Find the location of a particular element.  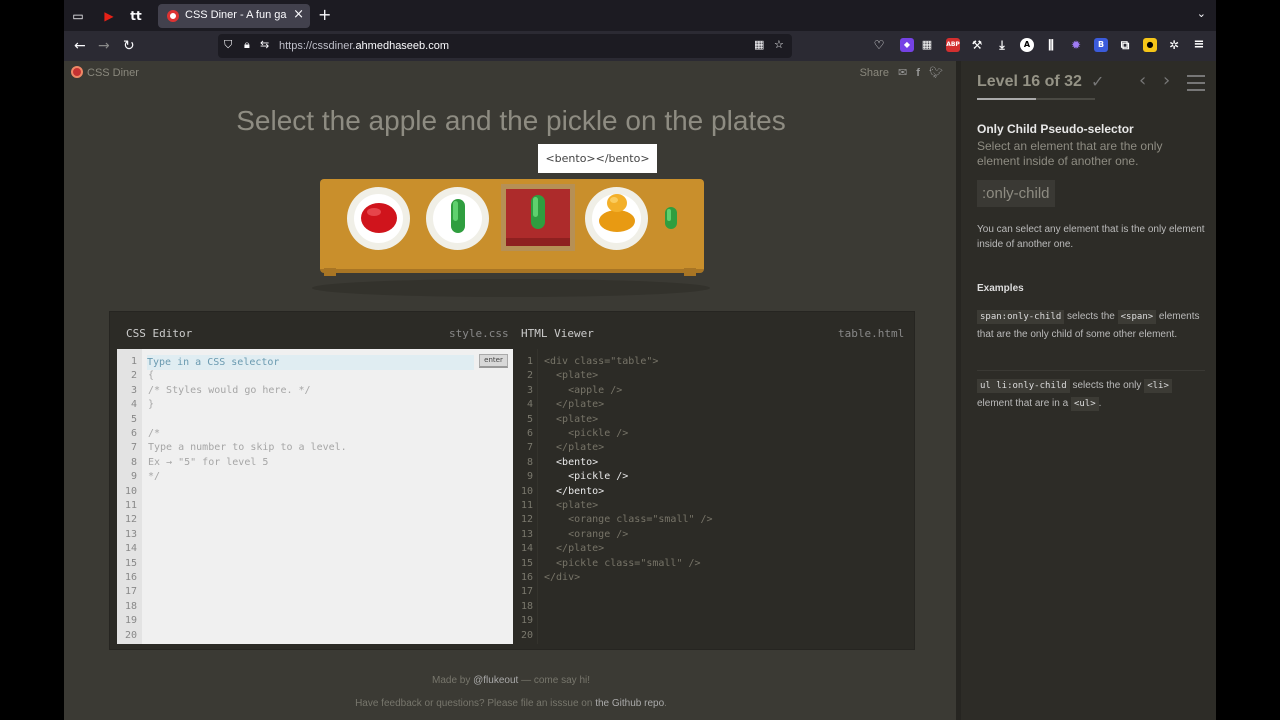

flukeout-link: @flukeout is located at coordinates (495, 680).